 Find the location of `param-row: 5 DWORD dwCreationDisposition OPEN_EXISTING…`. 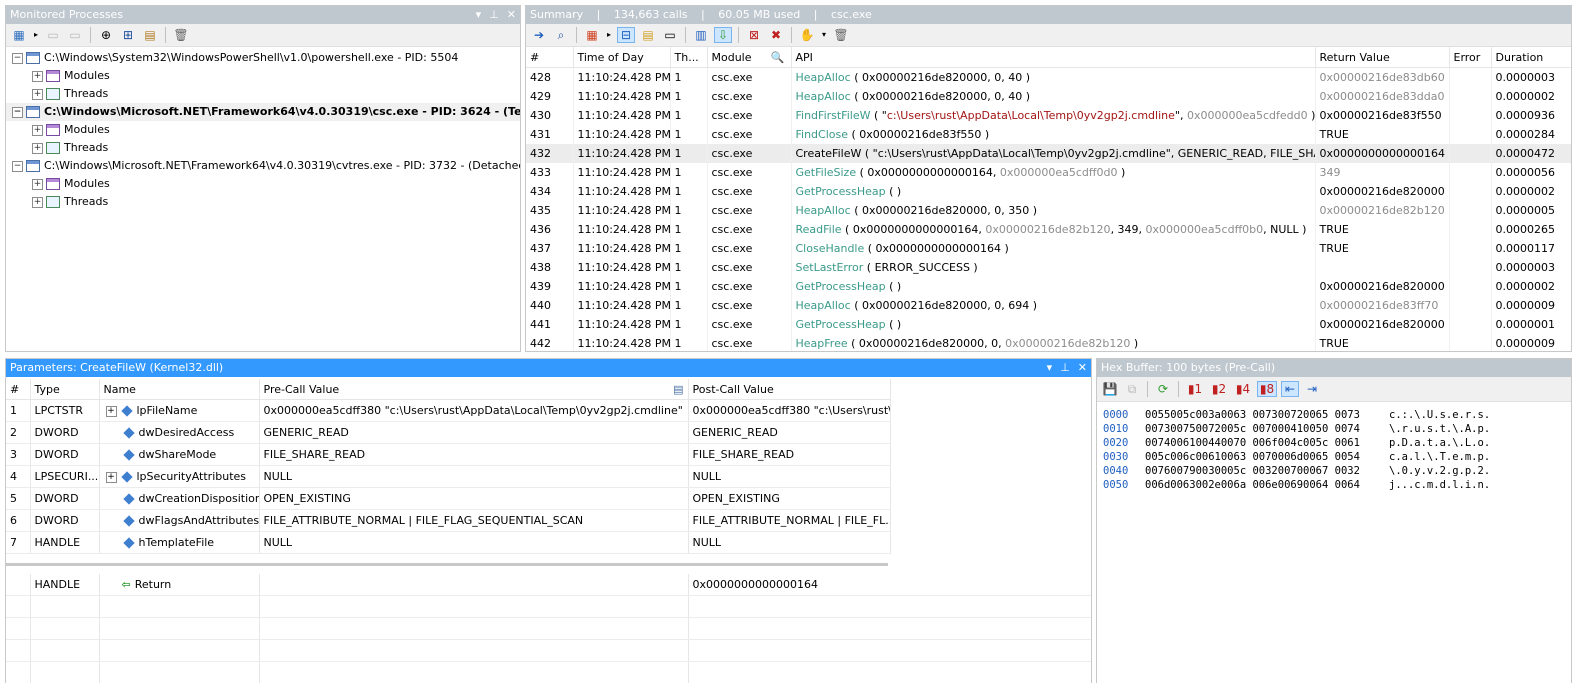

param-row: 5 DWORD dwCreationDisposition OPEN_EXISTING… is located at coordinates (448, 498).